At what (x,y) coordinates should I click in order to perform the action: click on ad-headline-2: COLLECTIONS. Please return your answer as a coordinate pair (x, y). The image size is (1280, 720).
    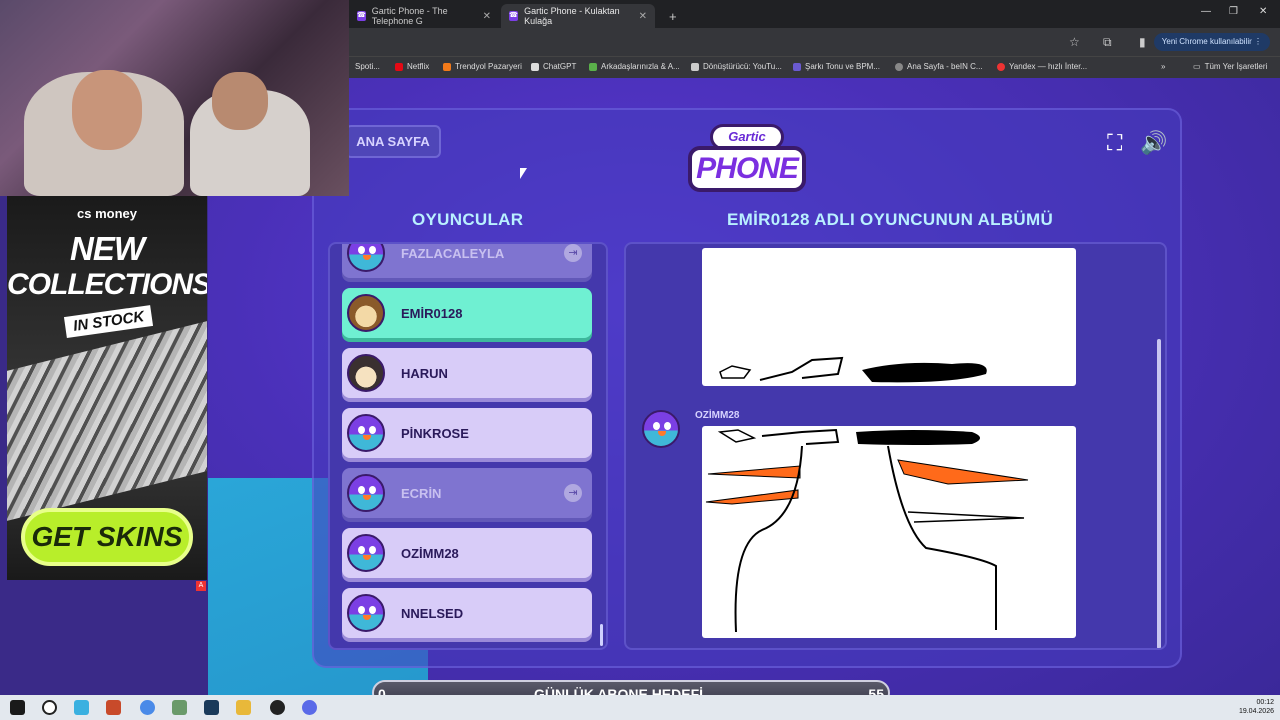
    Looking at the image, I should click on (107, 284).